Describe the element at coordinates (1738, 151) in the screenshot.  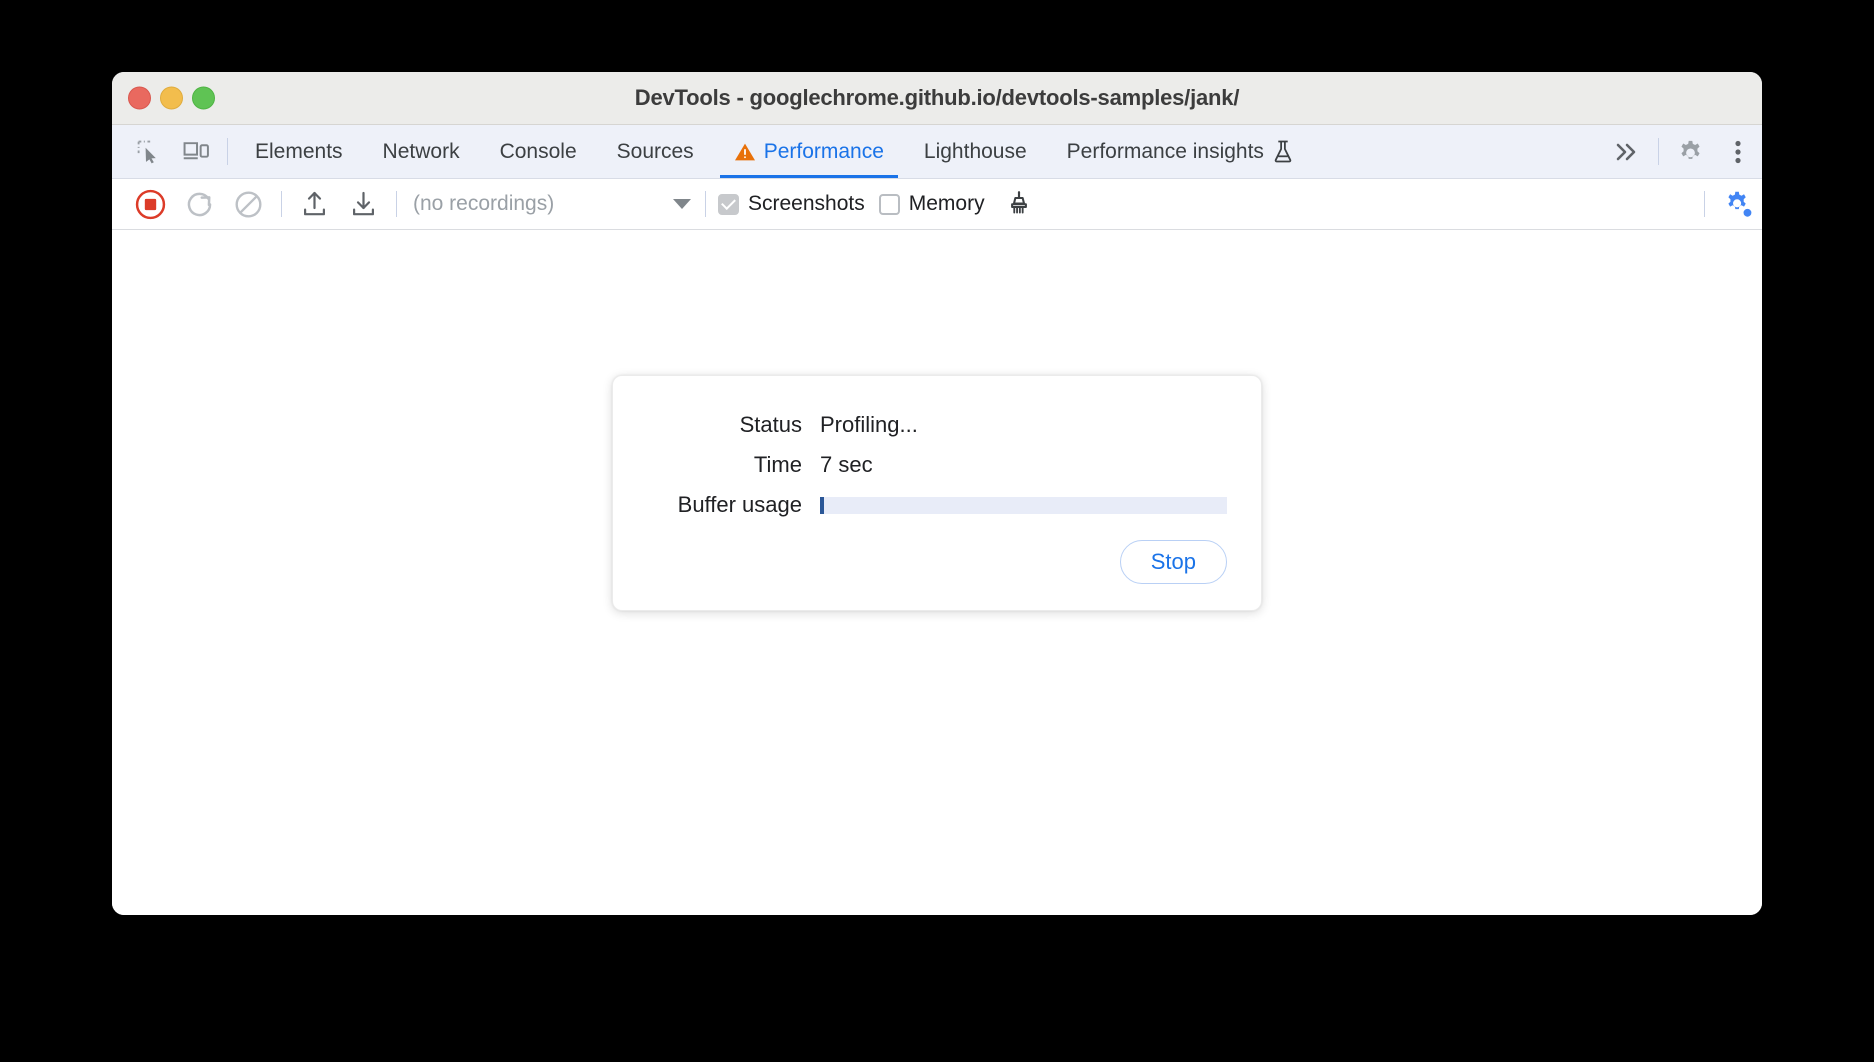
I see `more-options-icon` at that location.